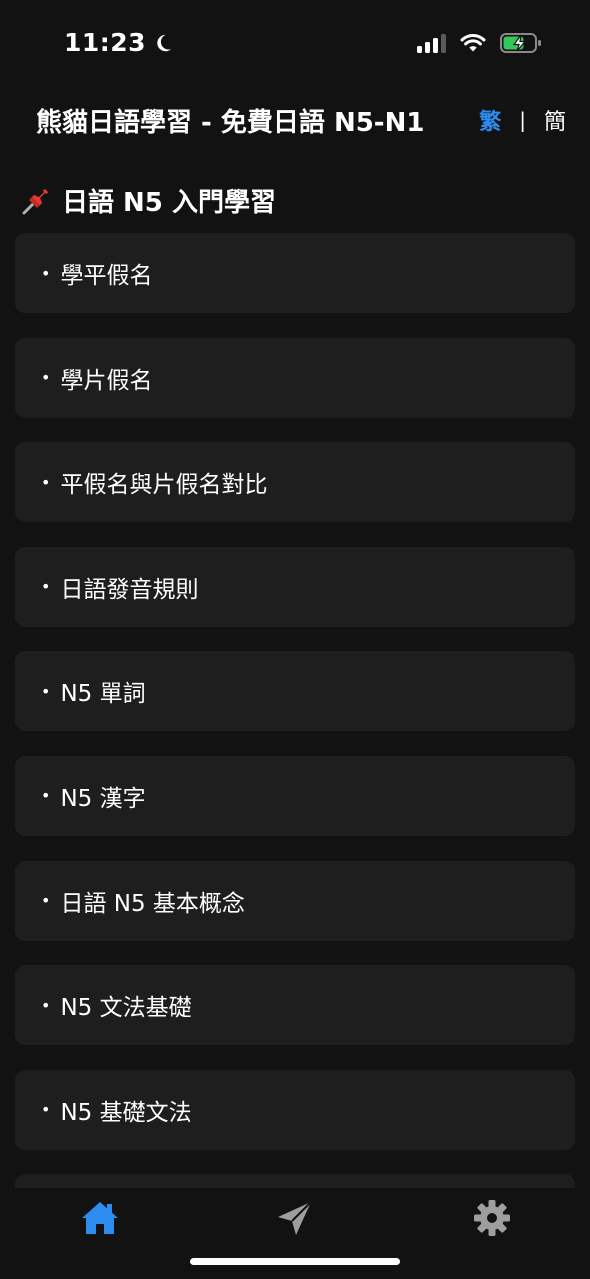 The width and height of the screenshot is (590, 1279). What do you see at coordinates (100, 1218) in the screenshot?
I see `home-icon` at bounding box center [100, 1218].